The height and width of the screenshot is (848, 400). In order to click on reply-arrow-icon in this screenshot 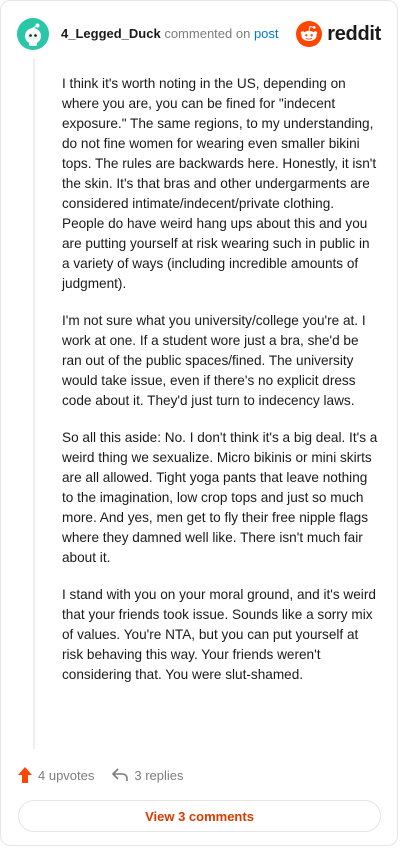, I will do `click(120, 774)`.